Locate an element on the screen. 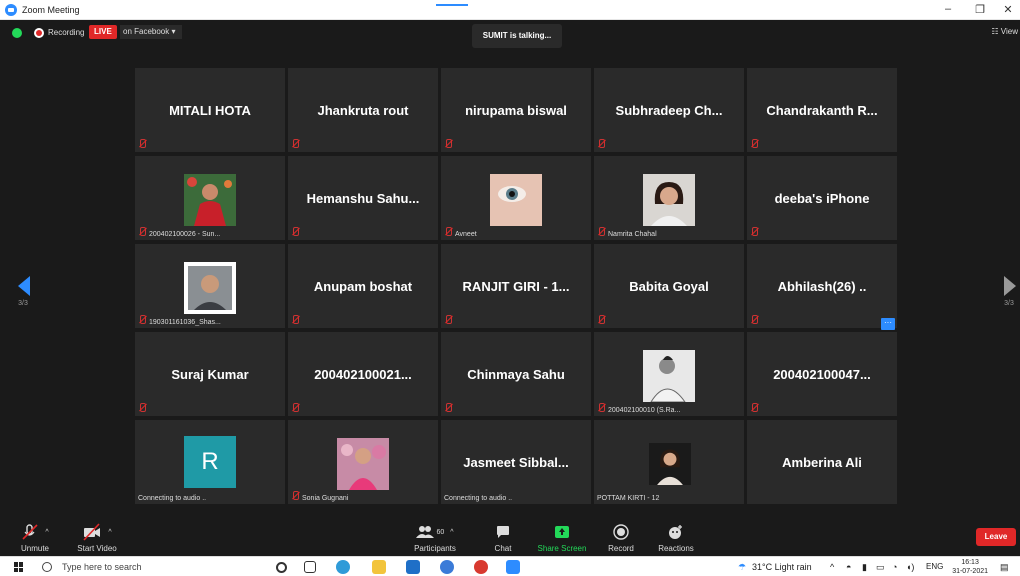 The width and height of the screenshot is (1020, 576). reactions-button: Reactions is located at coordinates (676, 537).